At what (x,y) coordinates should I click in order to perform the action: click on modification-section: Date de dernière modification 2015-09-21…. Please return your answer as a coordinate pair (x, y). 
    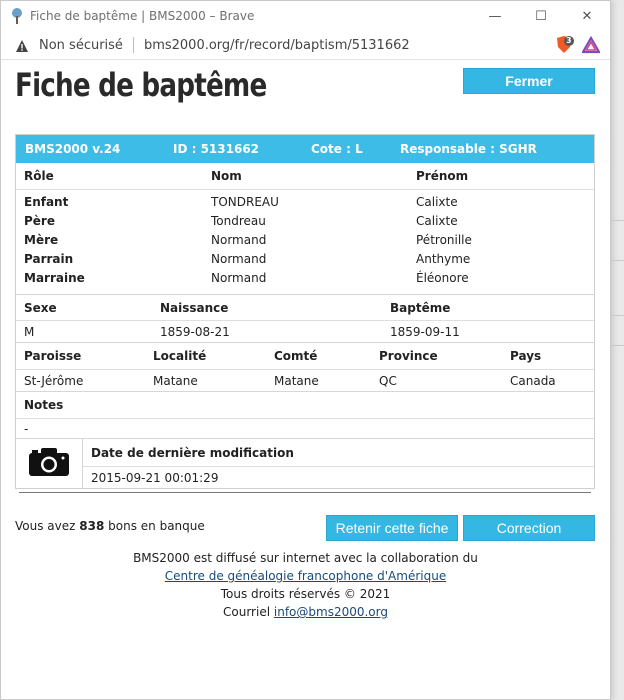
    Looking at the image, I should click on (305, 463).